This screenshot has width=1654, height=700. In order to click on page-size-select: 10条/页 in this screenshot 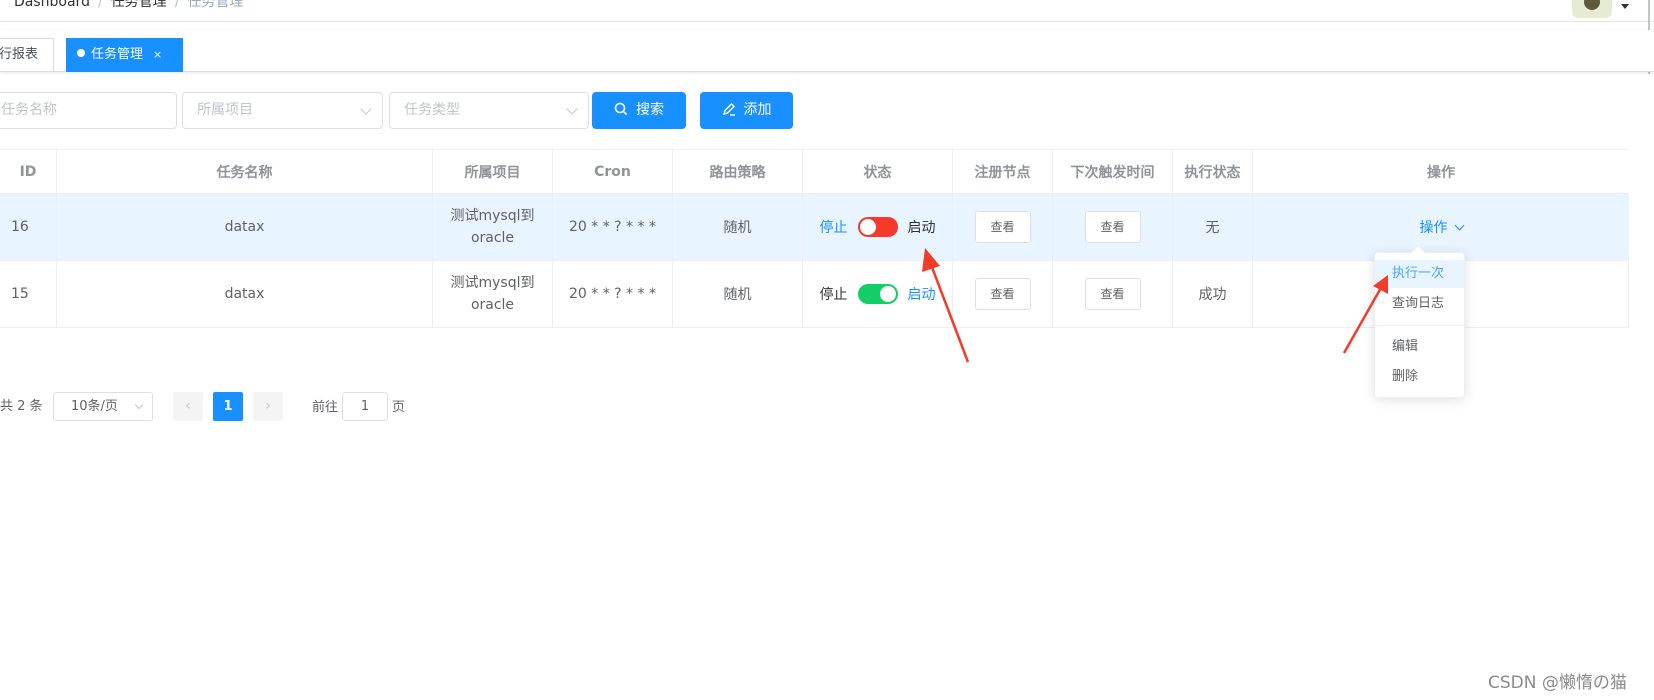, I will do `click(103, 406)`.